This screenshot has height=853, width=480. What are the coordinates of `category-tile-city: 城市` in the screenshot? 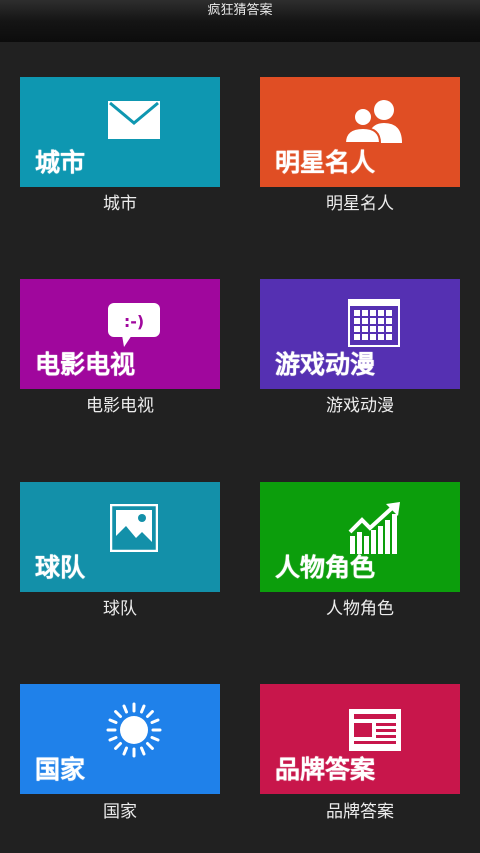 It's located at (120, 132).